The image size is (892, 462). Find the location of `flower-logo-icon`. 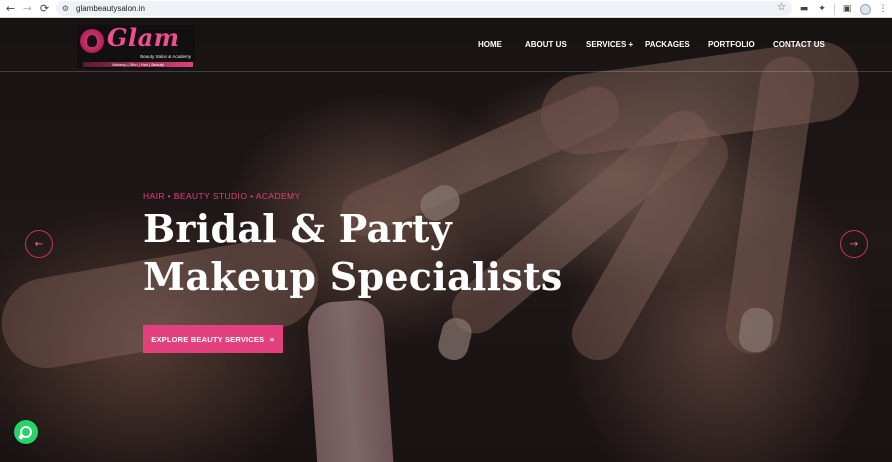

flower-logo-icon is located at coordinates (92, 41).